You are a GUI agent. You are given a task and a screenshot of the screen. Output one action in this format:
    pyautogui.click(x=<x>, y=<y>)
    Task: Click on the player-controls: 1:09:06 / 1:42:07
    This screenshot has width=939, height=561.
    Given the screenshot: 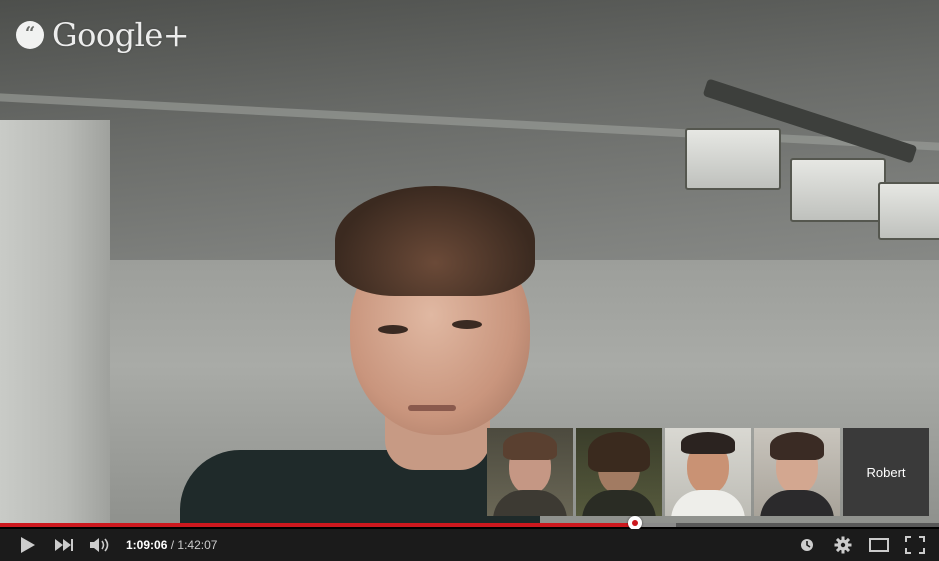 What is the action you would take?
    pyautogui.click(x=469, y=545)
    